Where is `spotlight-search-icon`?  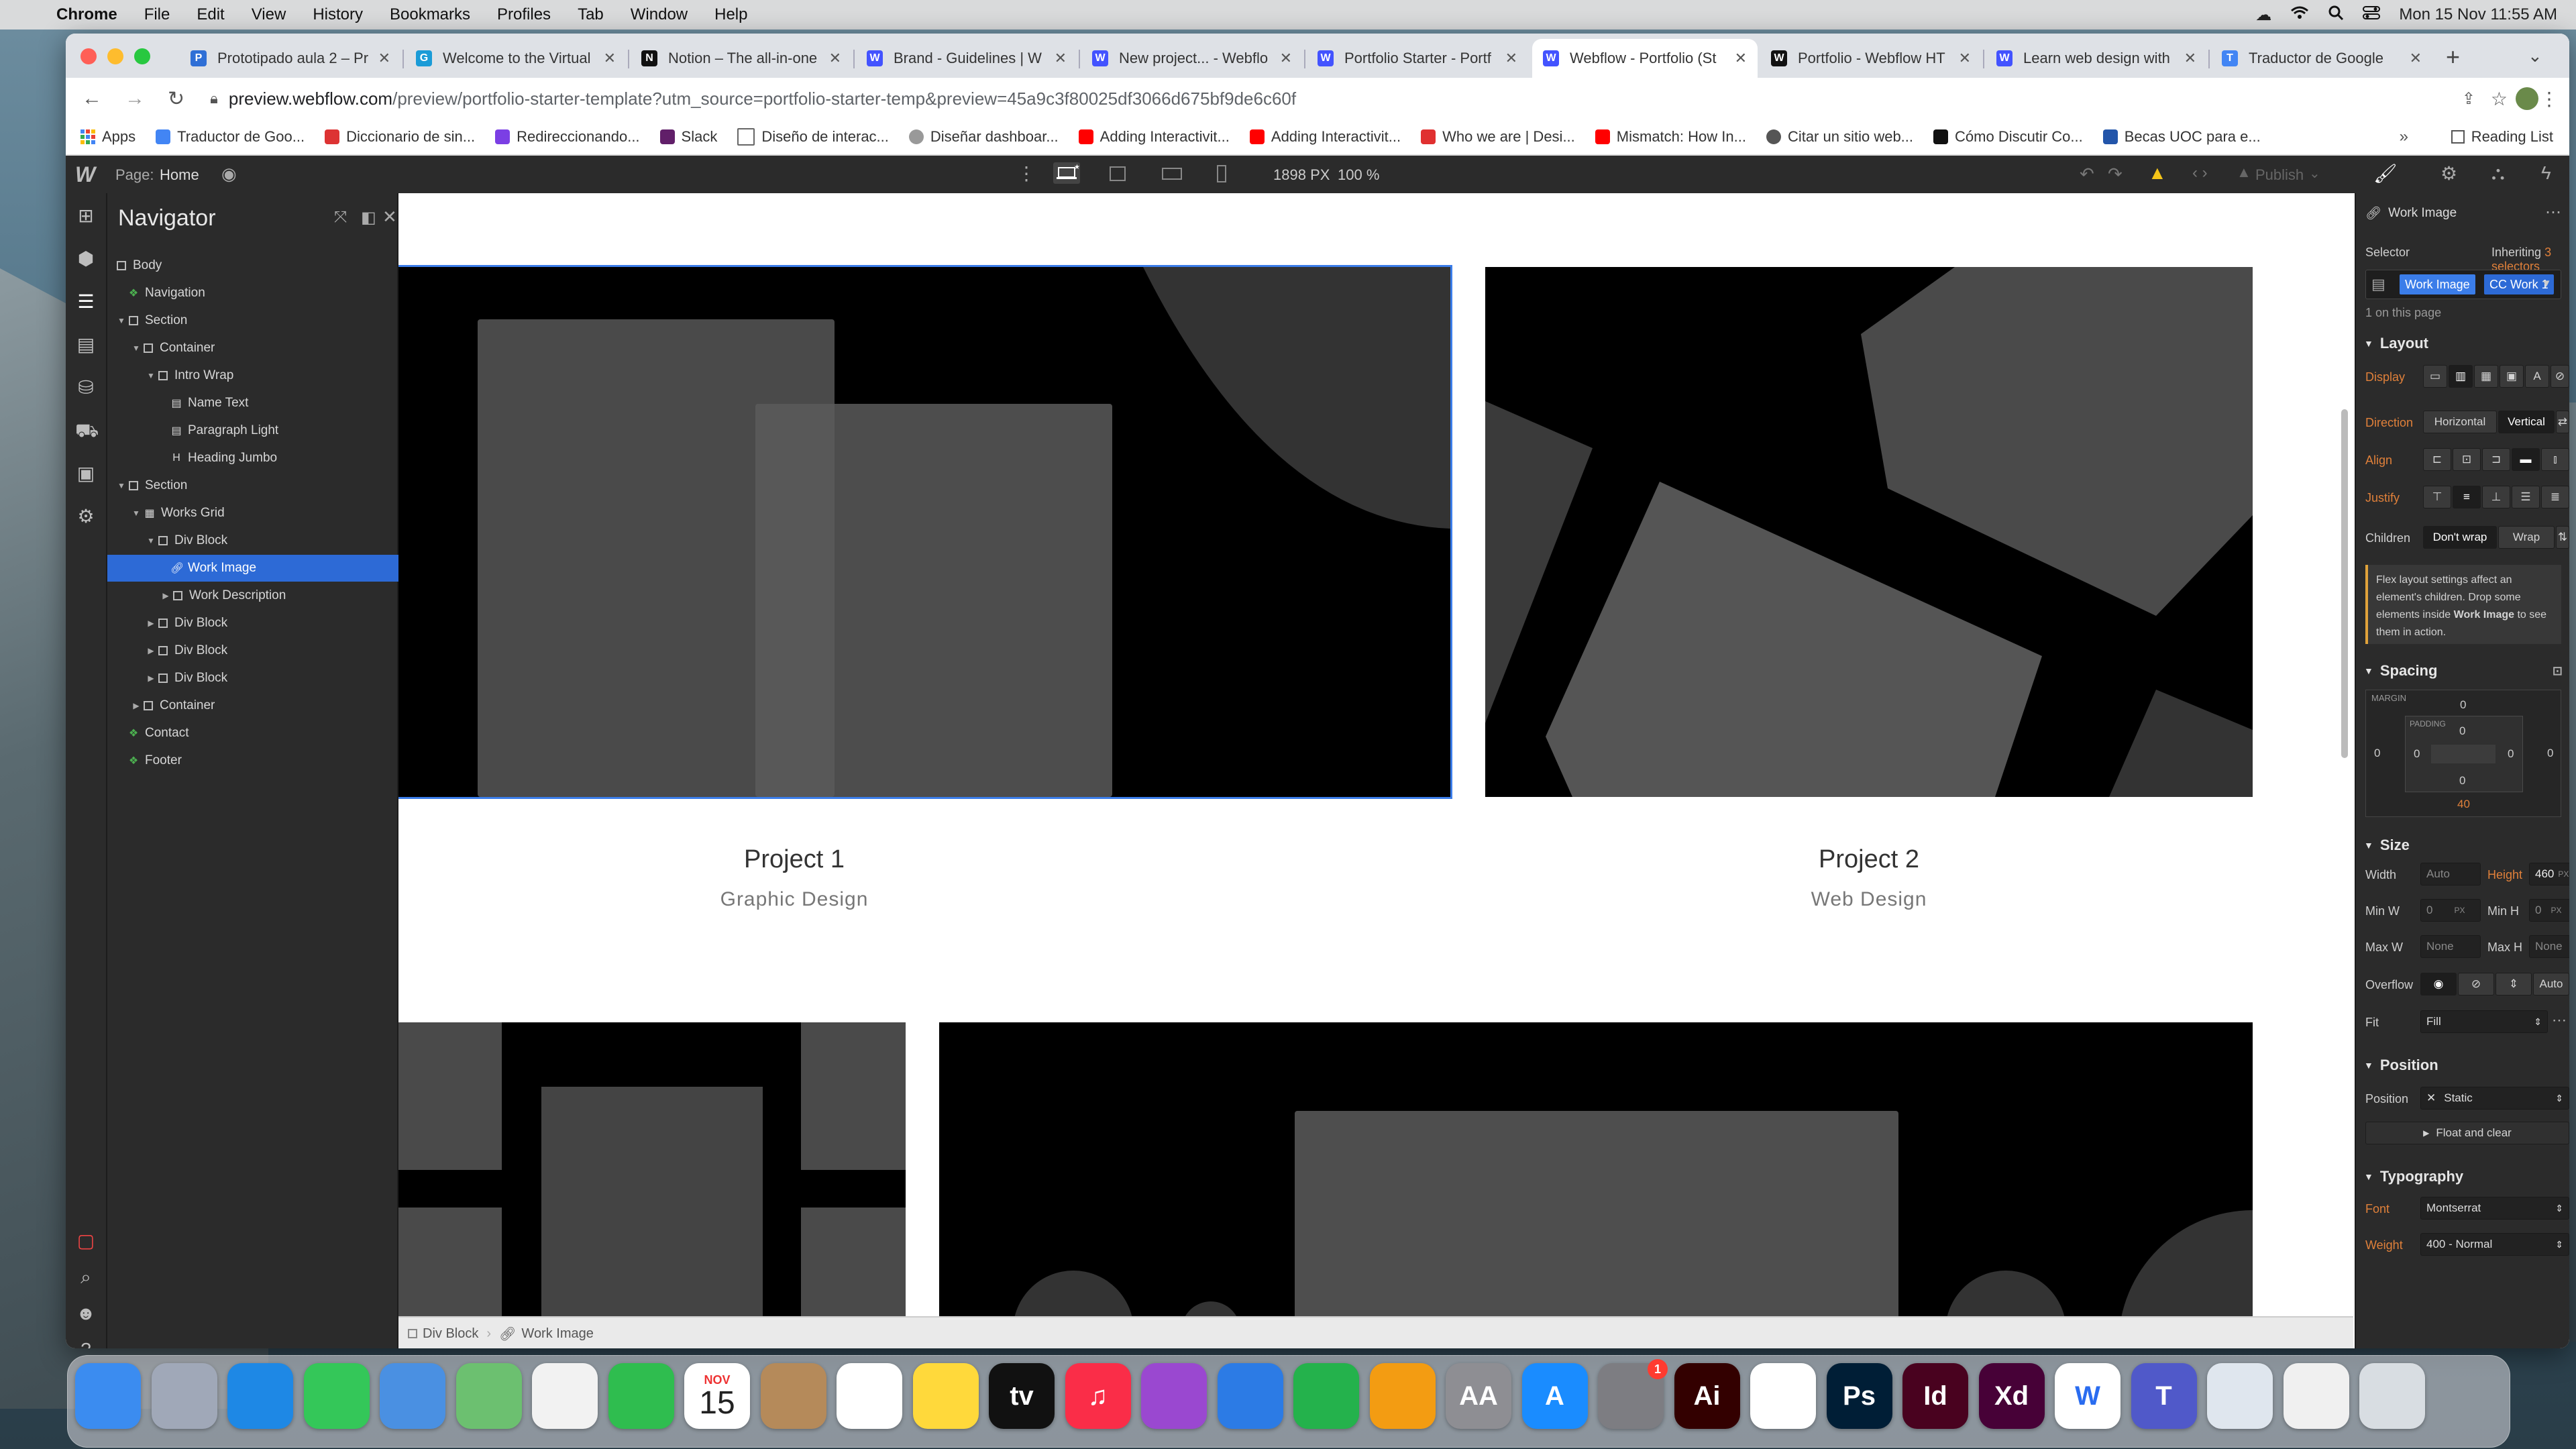
spotlight-search-icon is located at coordinates (2336, 15).